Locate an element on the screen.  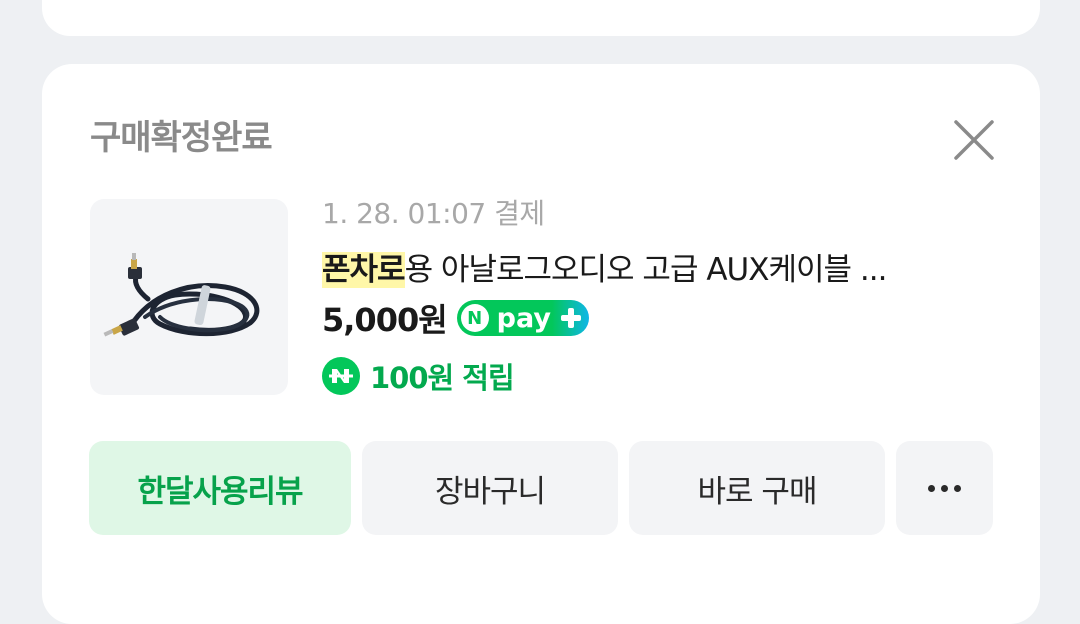
aux-cable-image is located at coordinates (181, 295).